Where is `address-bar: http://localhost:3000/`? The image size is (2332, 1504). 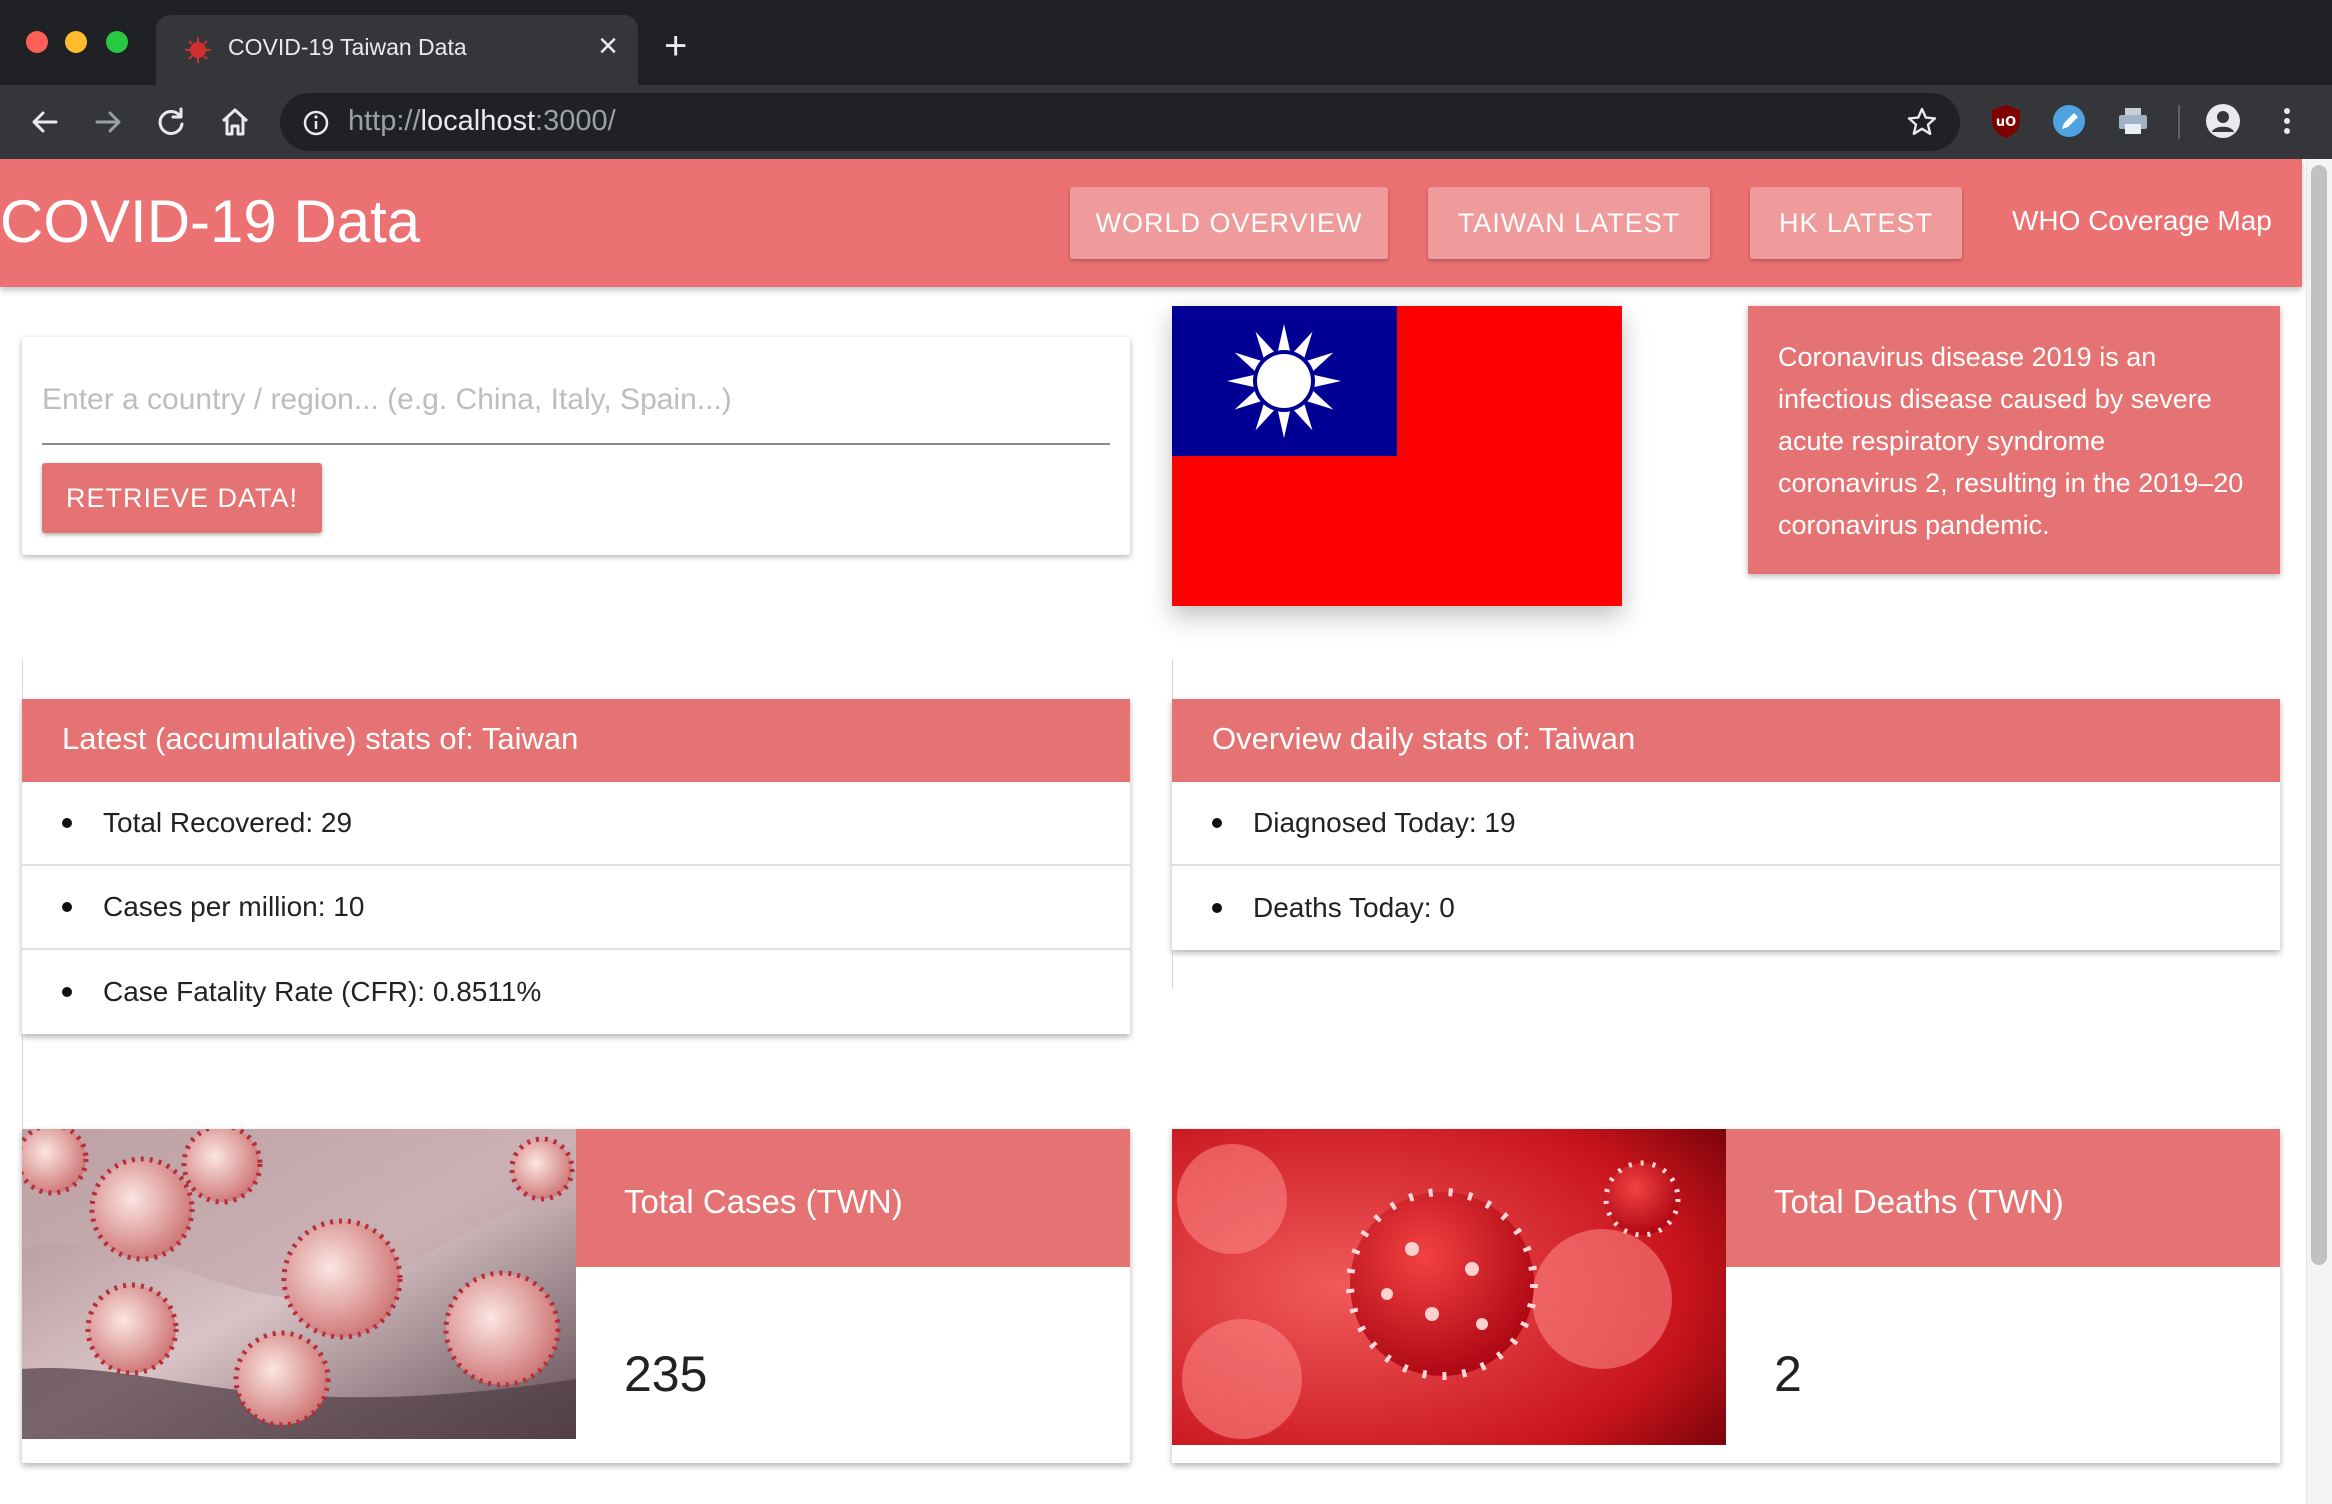
address-bar: http://localhost:3000/ is located at coordinates (1120, 122).